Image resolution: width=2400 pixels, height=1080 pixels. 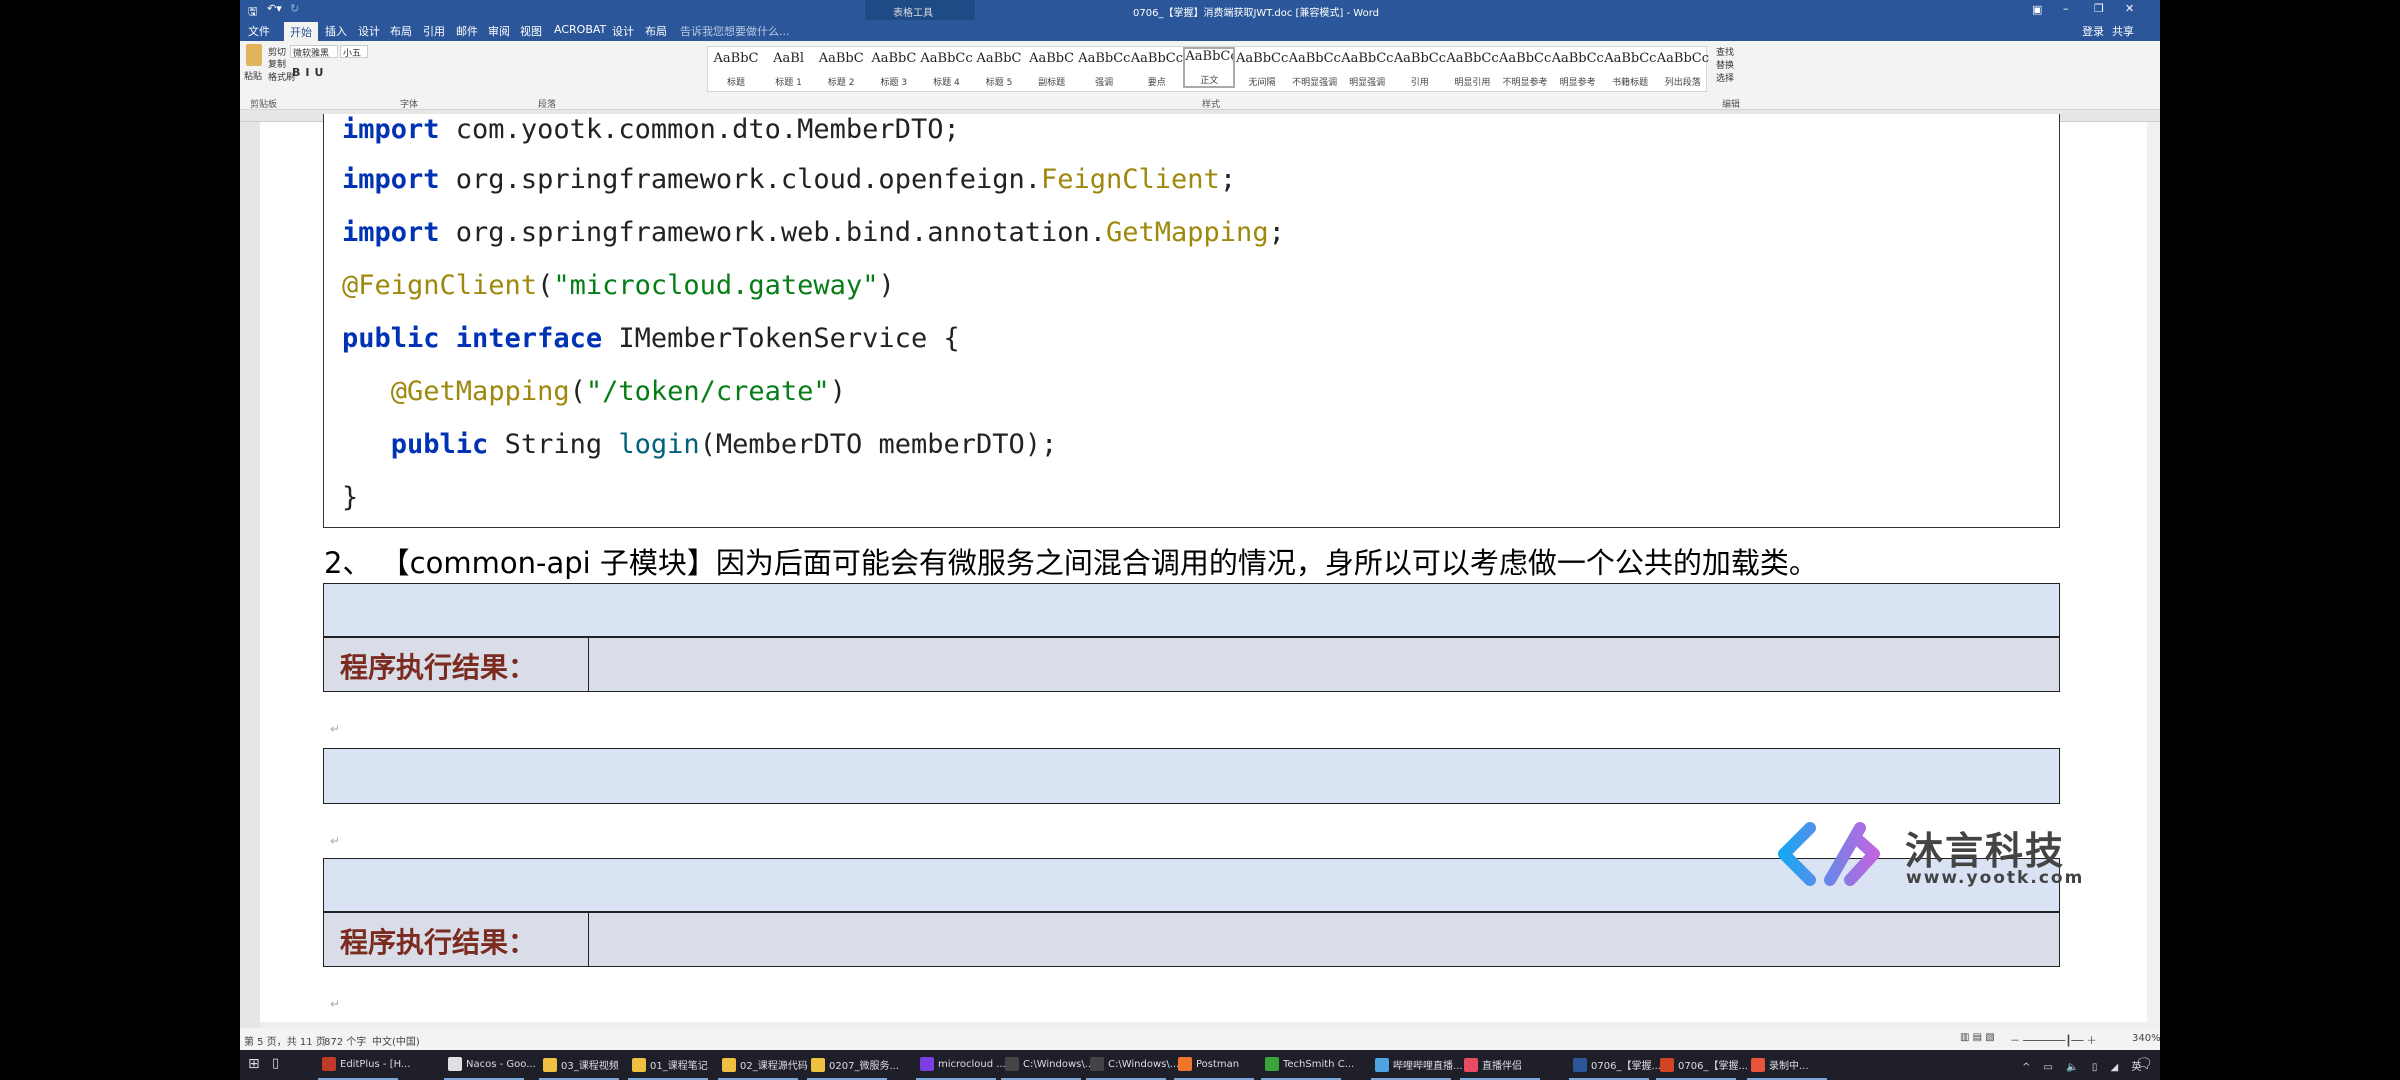 I want to click on code-table-1: 程序执行结果：, so click(x=1191, y=637).